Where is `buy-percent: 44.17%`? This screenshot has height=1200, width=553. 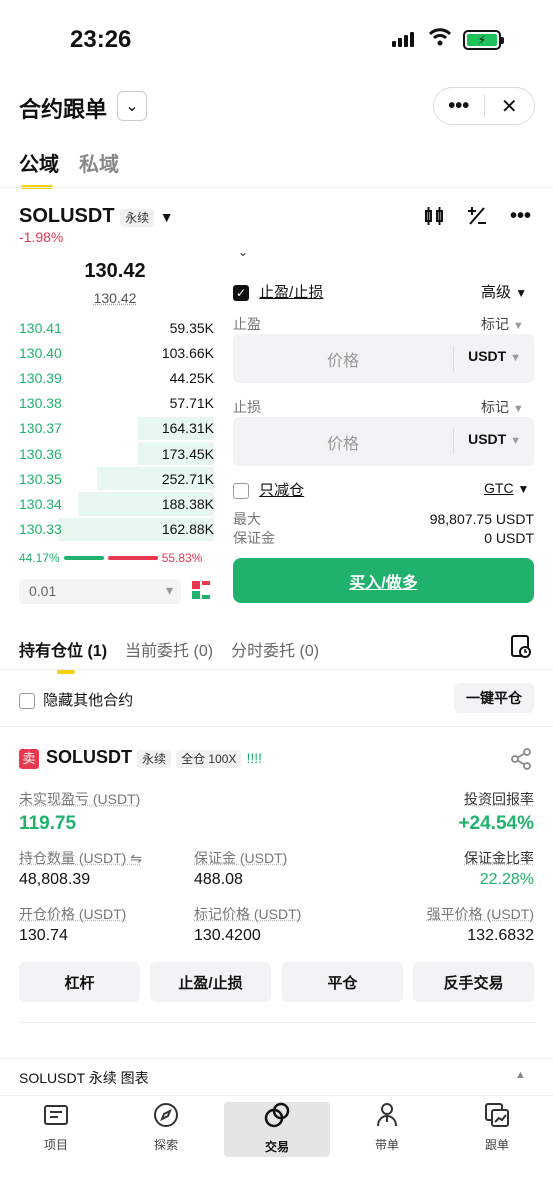
buy-percent: 44.17% is located at coordinates (39, 558).